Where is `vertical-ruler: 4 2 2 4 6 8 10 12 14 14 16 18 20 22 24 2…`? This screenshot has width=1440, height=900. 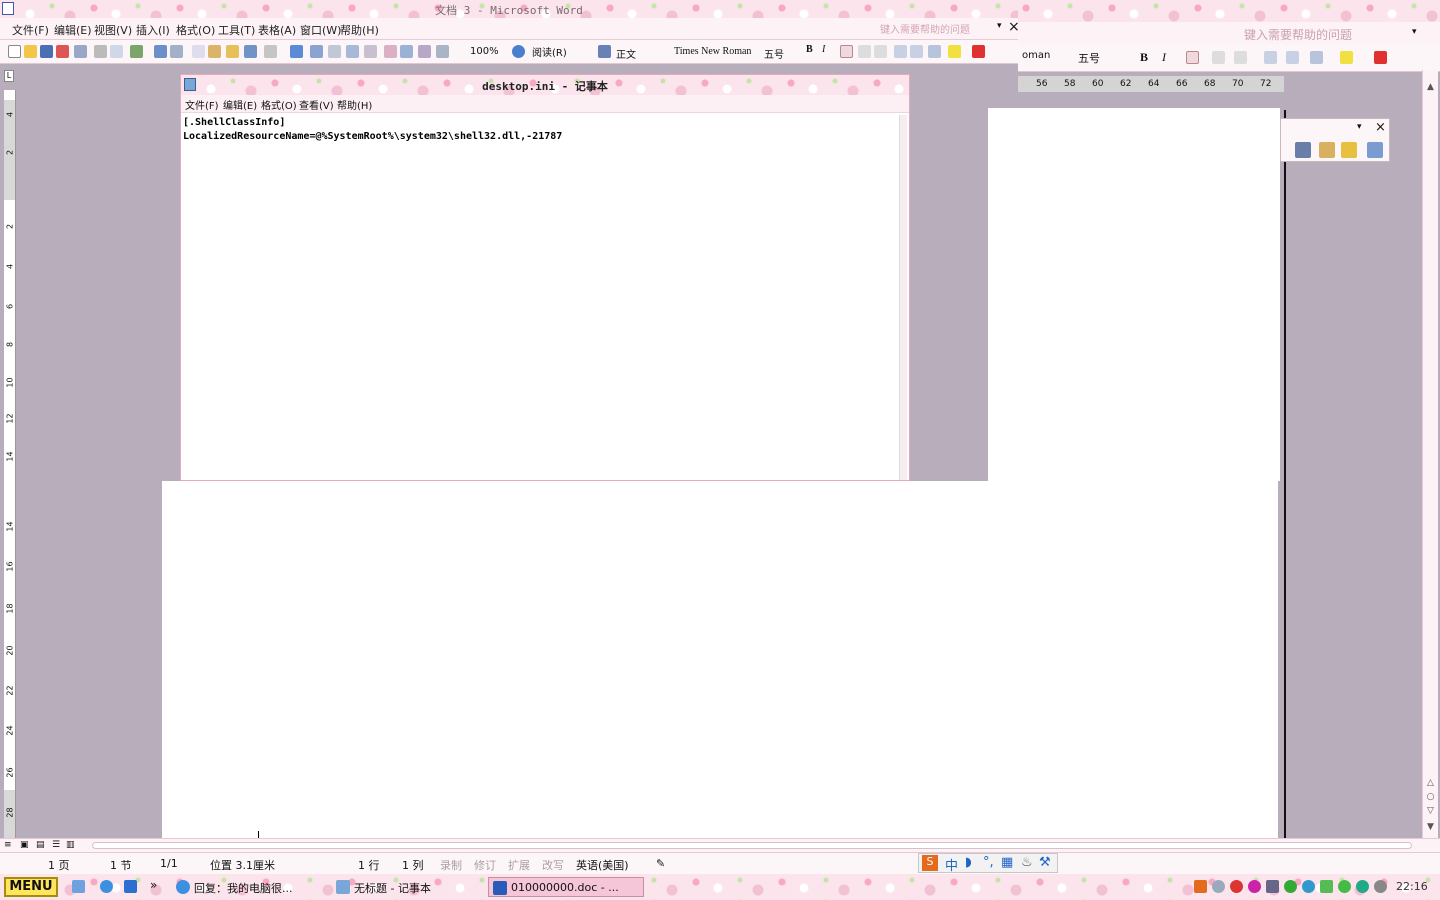 vertical-ruler: 4 2 2 4 6 8 10 12 14 14 16 18 20 22 24 2… is located at coordinates (10, 464).